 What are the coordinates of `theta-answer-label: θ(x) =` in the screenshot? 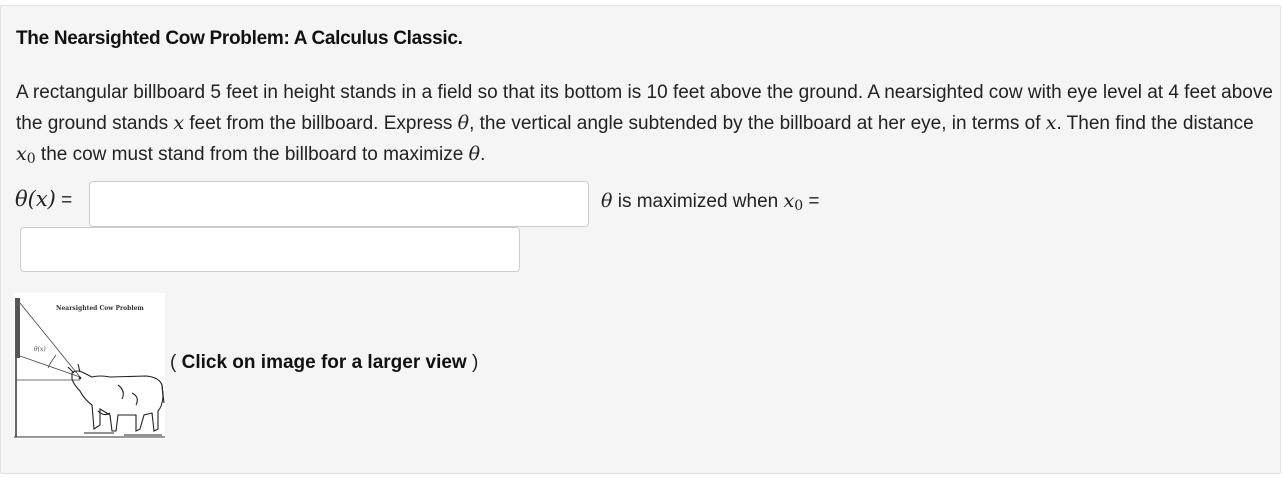 It's located at (44, 199).